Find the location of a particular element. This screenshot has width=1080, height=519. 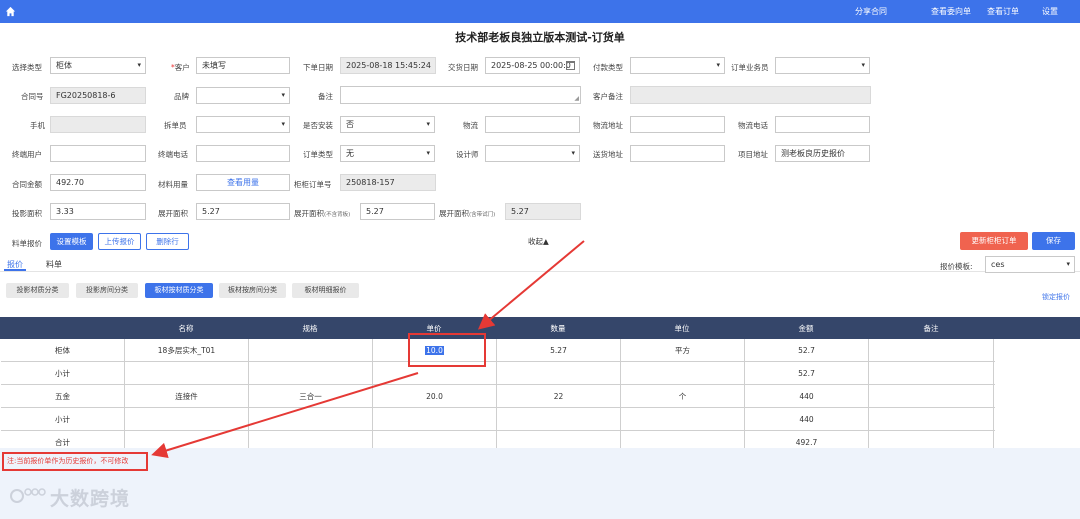

watermark-text: 大数跨境 is located at coordinates (90, 499).